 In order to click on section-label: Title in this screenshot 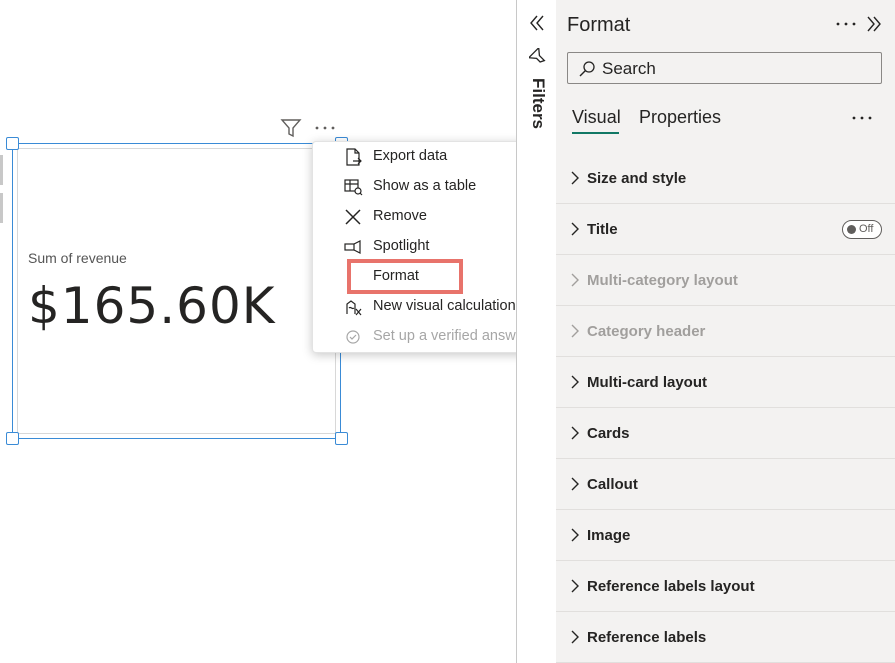, I will do `click(602, 229)`.